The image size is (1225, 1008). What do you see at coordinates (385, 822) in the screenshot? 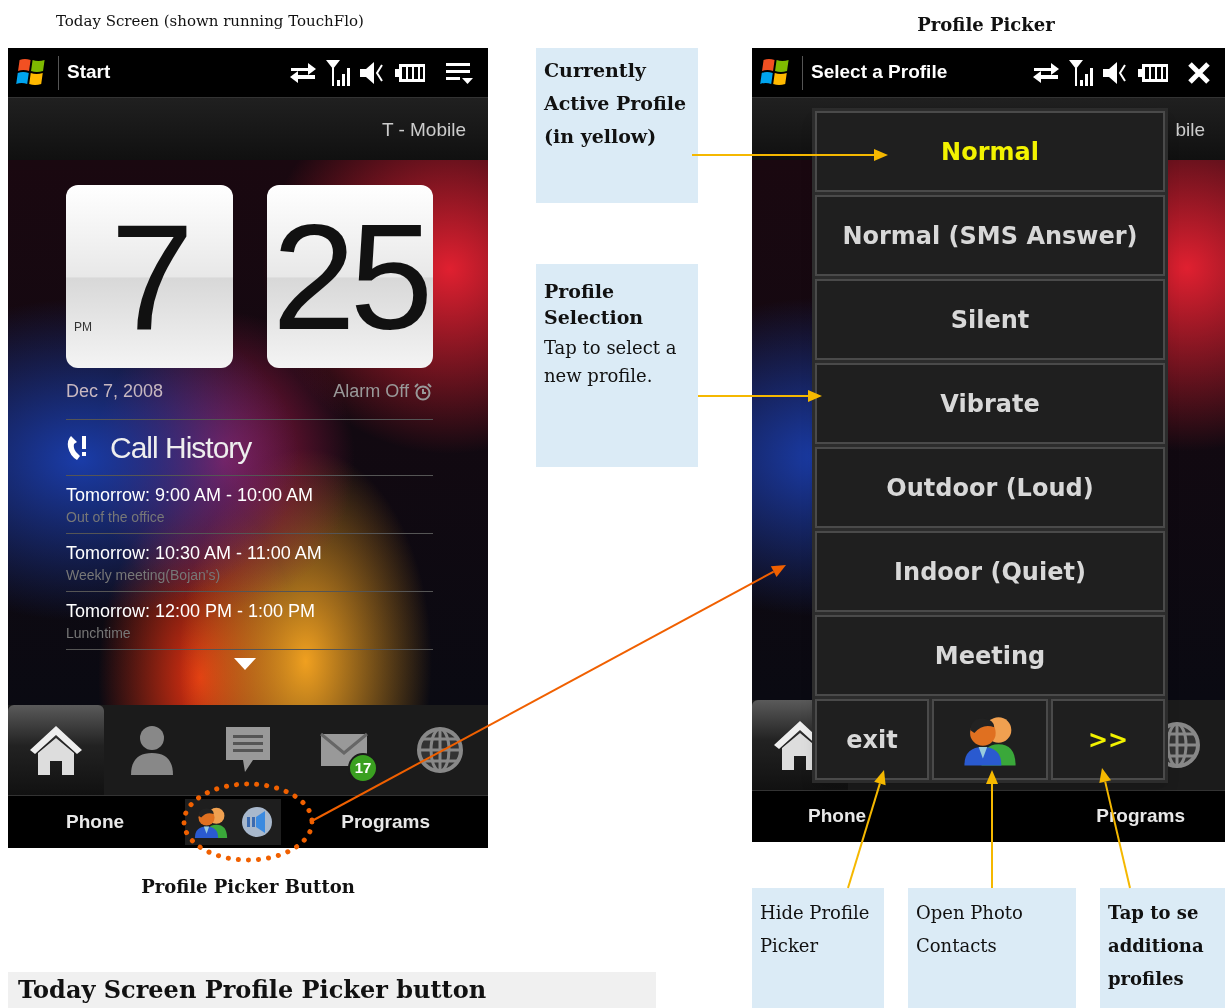
I see `softkey: Programs` at bounding box center [385, 822].